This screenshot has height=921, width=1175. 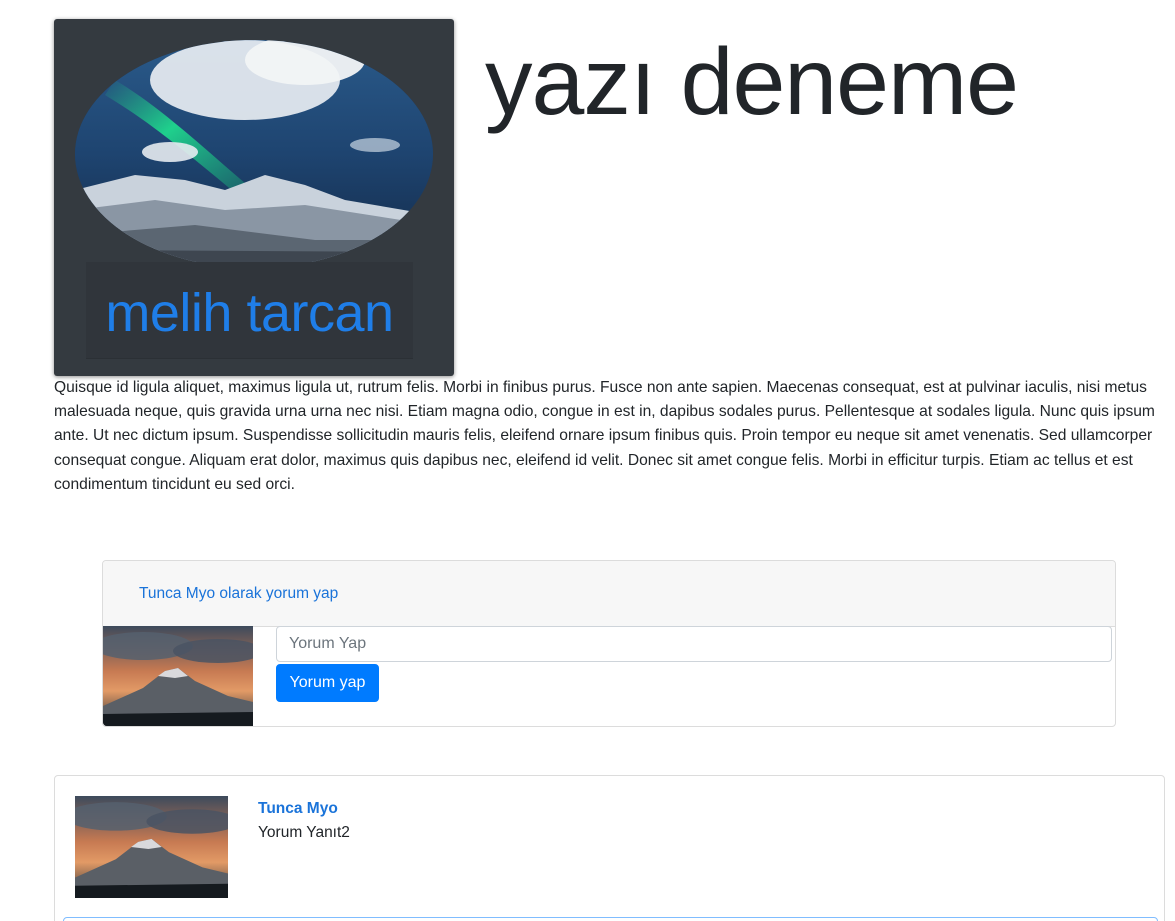 I want to click on submit-comment-button: Yorum yap, so click(x=327, y=683).